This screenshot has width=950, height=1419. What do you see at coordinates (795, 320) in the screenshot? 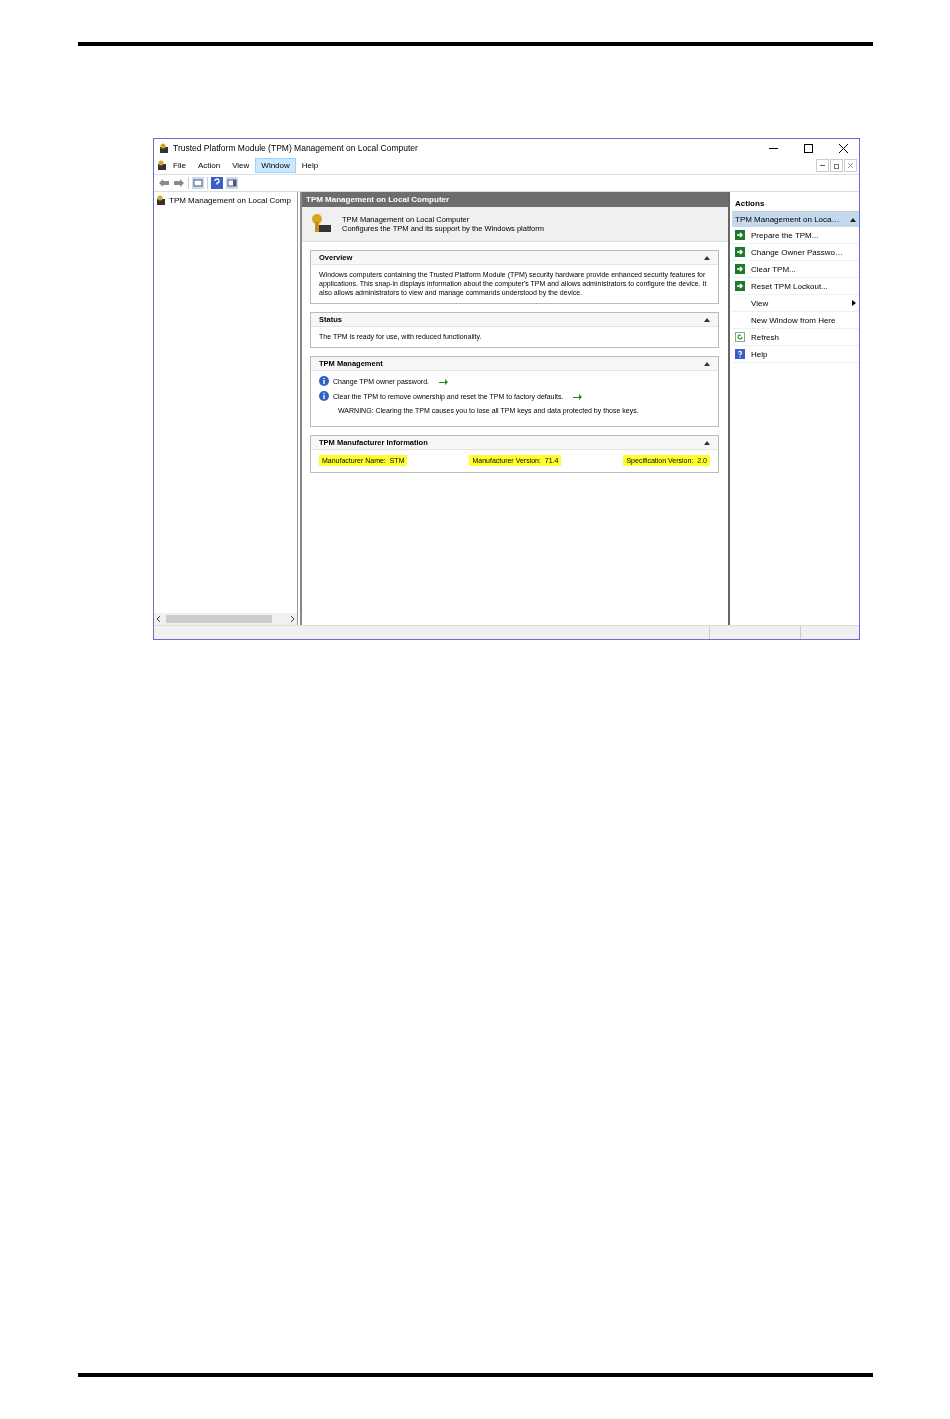
I see `pane-command: New Window from Here` at bounding box center [795, 320].